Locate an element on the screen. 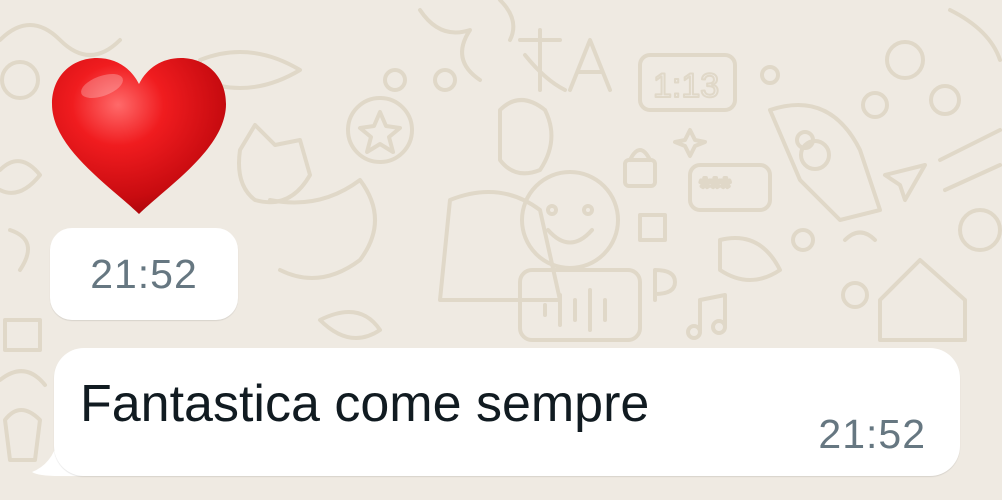  heart-message-timestamp-bubble: 21:52 is located at coordinates (144, 274).